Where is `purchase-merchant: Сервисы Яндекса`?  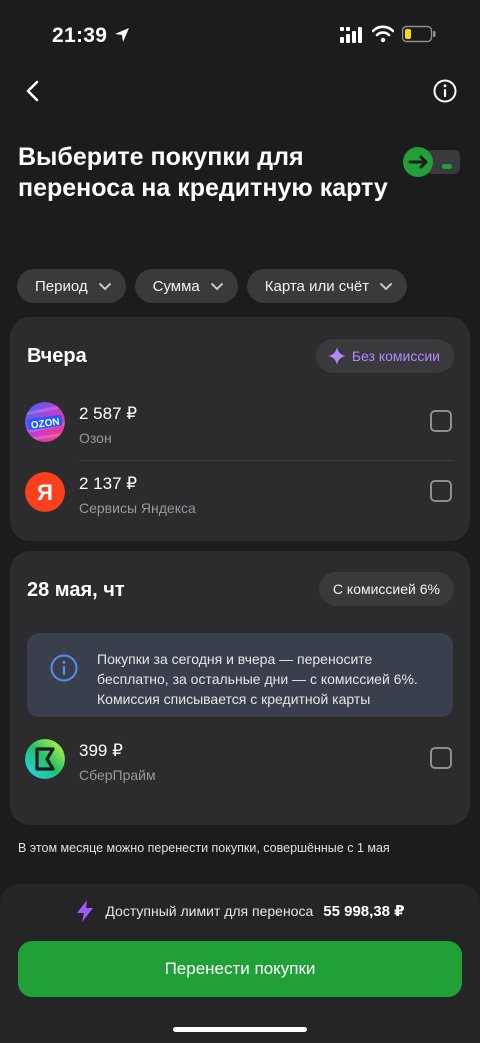 purchase-merchant: Сервисы Яндекса is located at coordinates (137, 508).